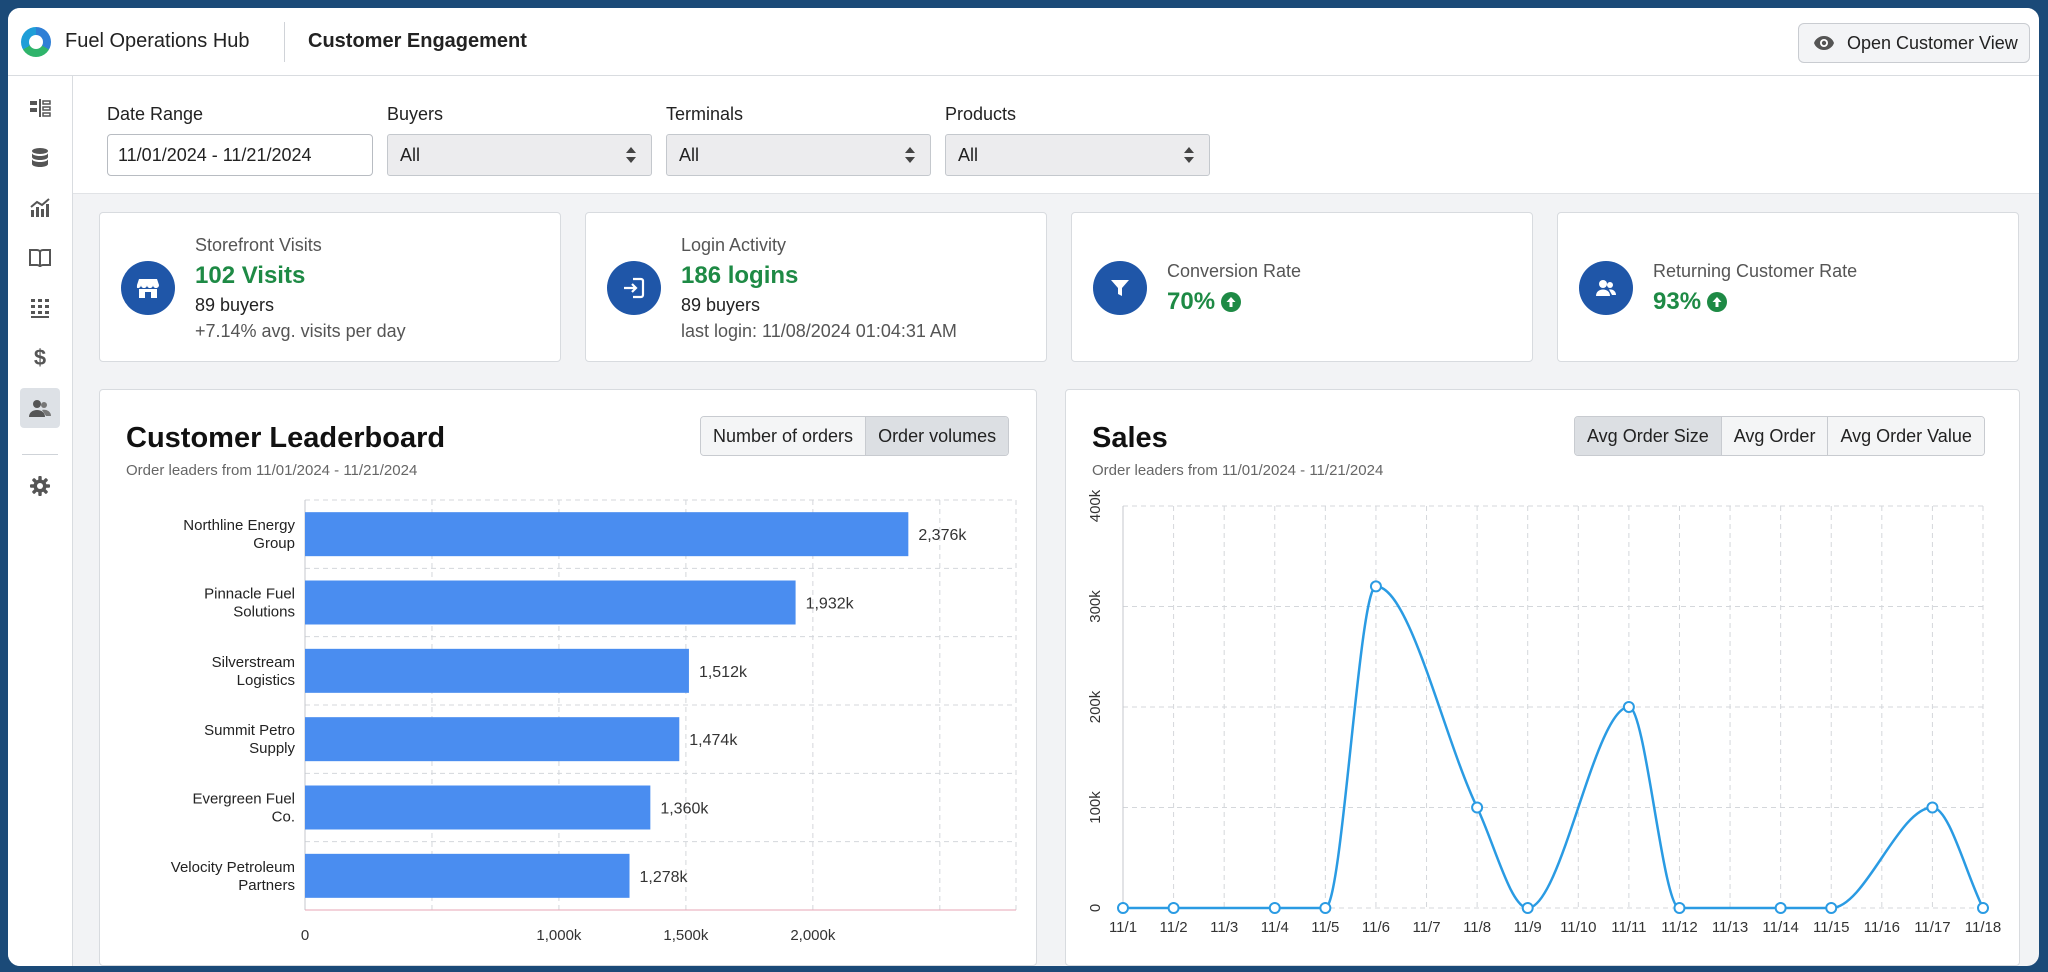  What do you see at coordinates (266, 885) in the screenshot?
I see `category-label: Partners` at bounding box center [266, 885].